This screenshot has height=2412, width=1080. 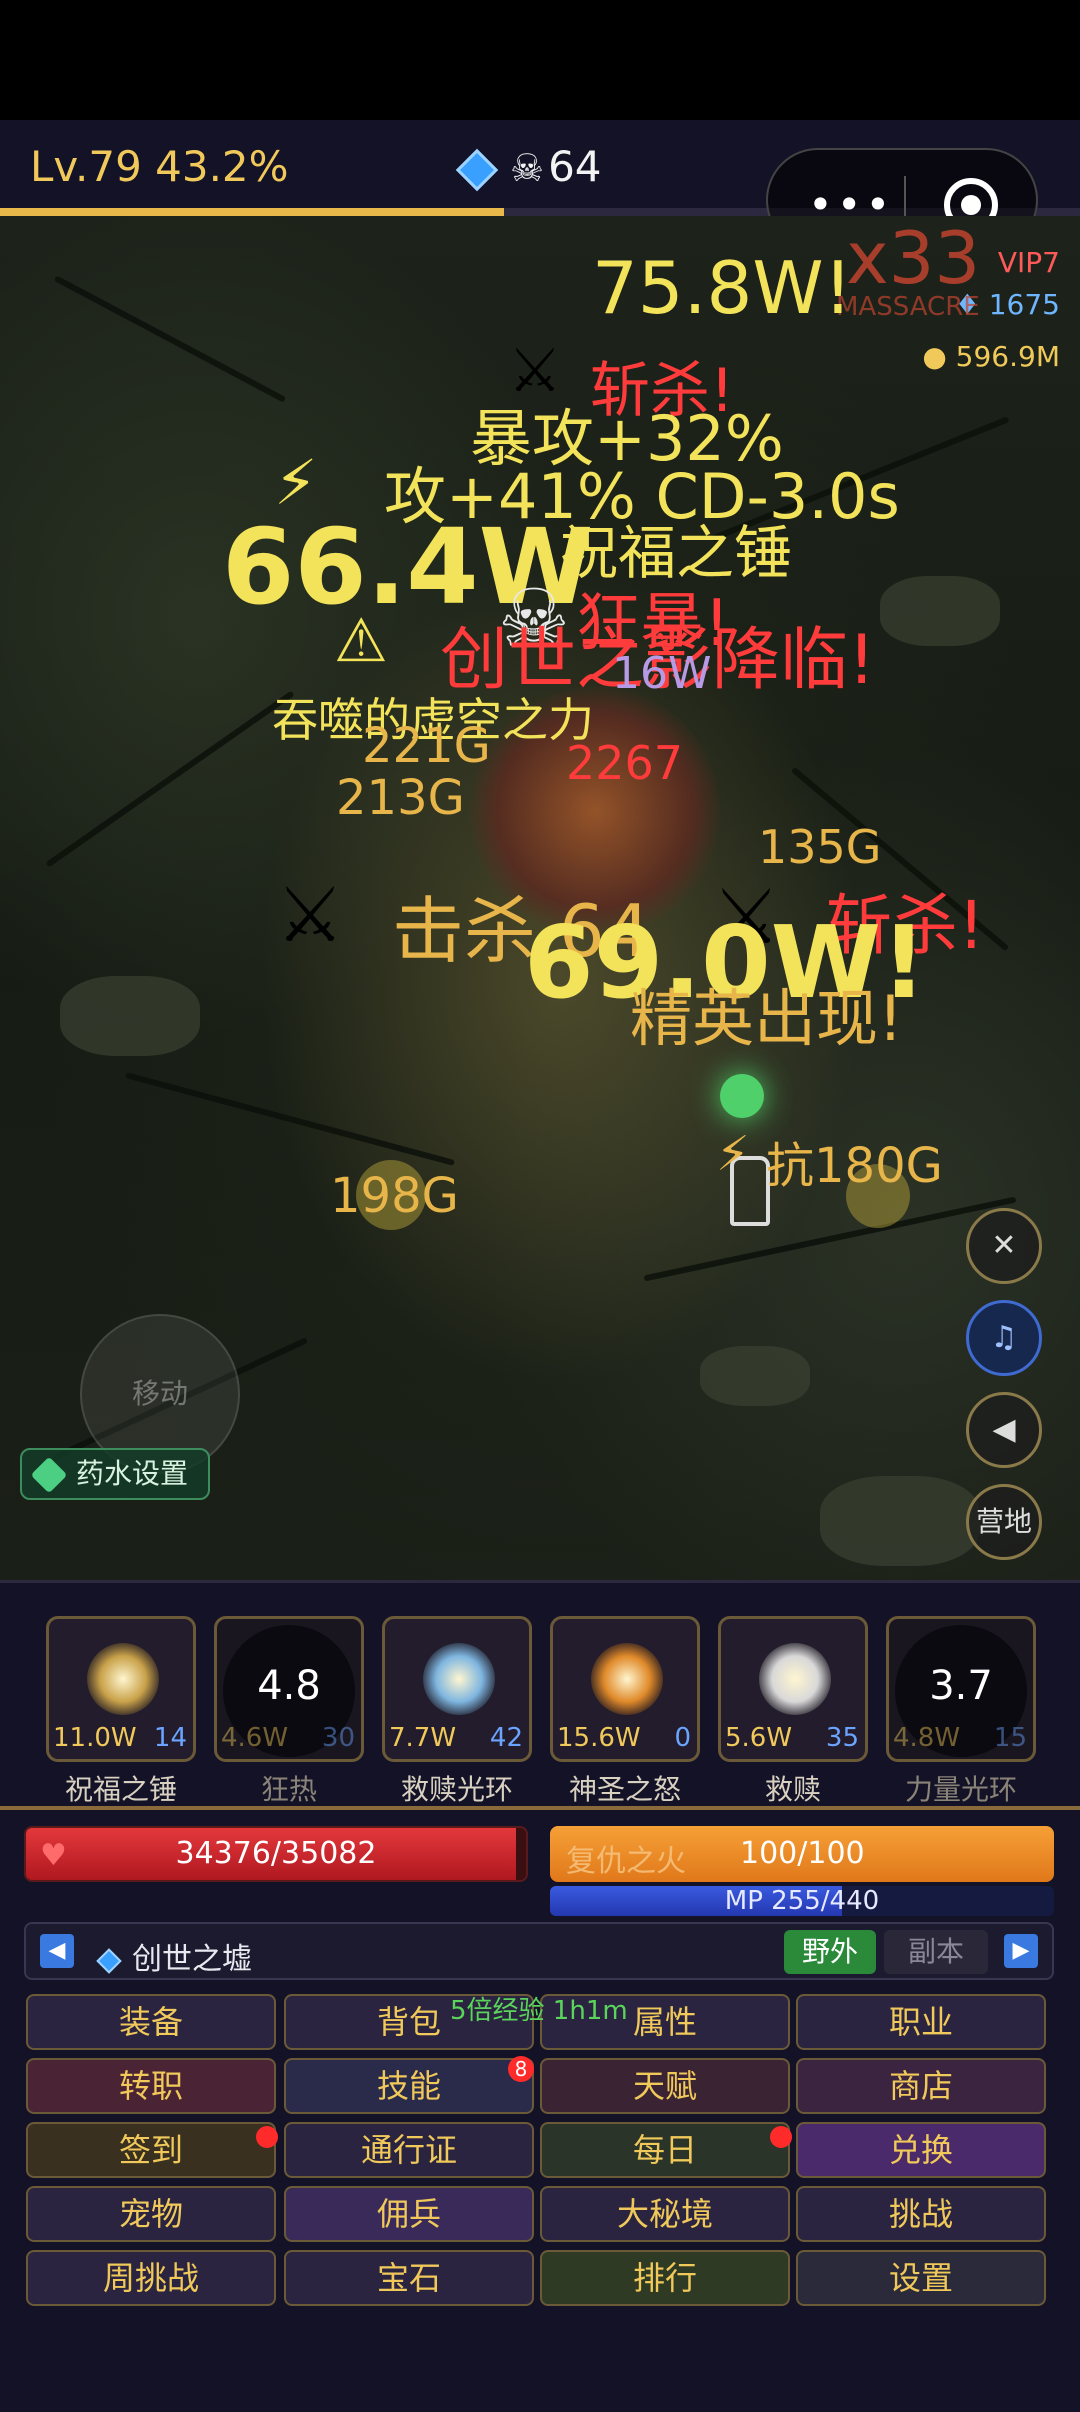 I want to click on skill-level: 35, so click(x=842, y=1738).